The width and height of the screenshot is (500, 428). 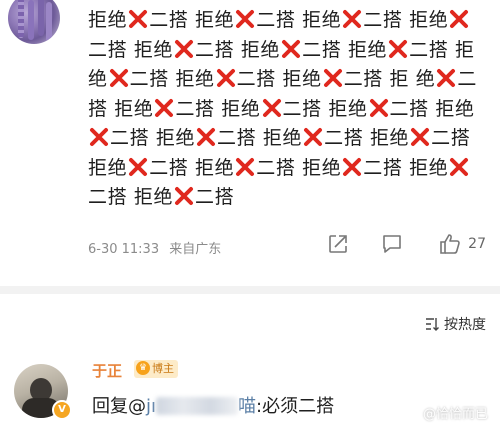 What do you see at coordinates (433, 324) in the screenshot?
I see `sort-icon` at bounding box center [433, 324].